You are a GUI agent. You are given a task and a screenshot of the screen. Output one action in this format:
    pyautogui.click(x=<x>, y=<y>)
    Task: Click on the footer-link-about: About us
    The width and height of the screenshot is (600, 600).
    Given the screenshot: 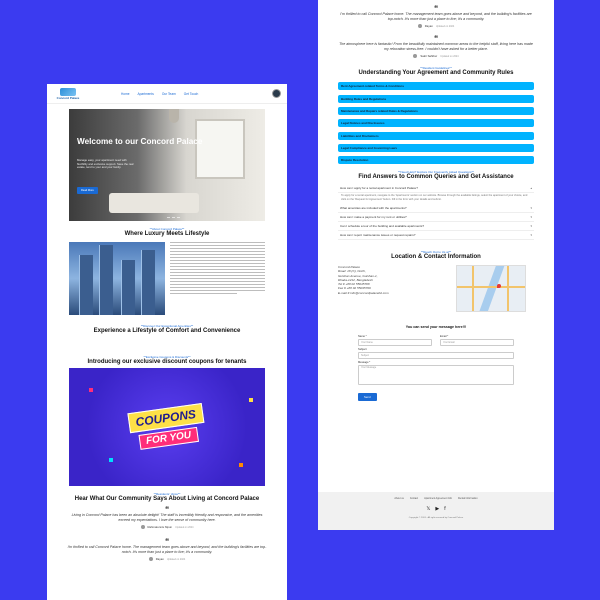 What is the action you would take?
    pyautogui.click(x=398, y=498)
    